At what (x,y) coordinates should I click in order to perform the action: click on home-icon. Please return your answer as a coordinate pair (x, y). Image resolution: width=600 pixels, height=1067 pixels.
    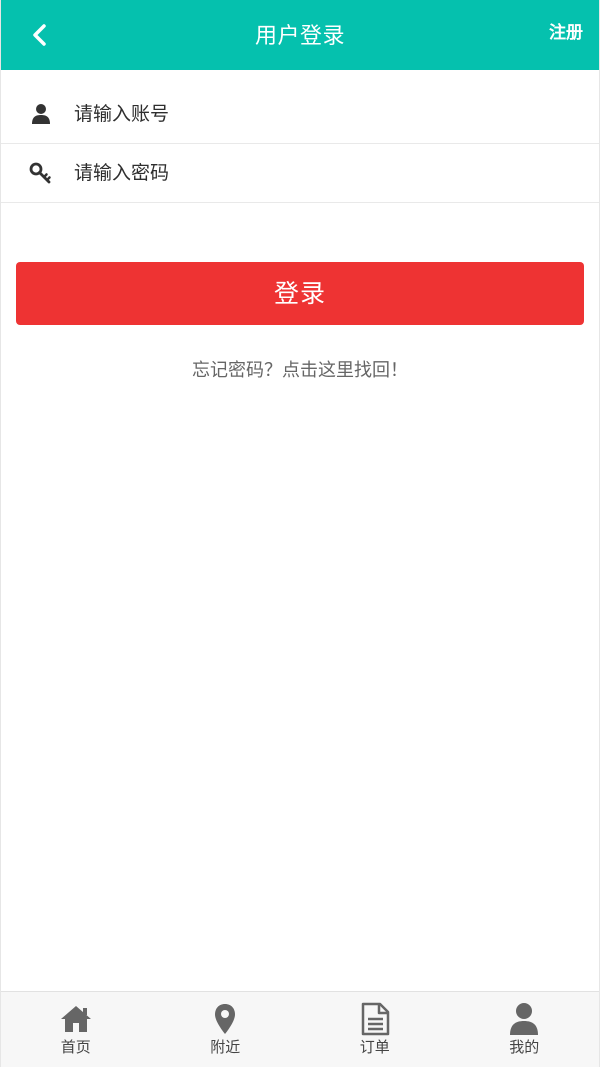
    Looking at the image, I should click on (76, 1019).